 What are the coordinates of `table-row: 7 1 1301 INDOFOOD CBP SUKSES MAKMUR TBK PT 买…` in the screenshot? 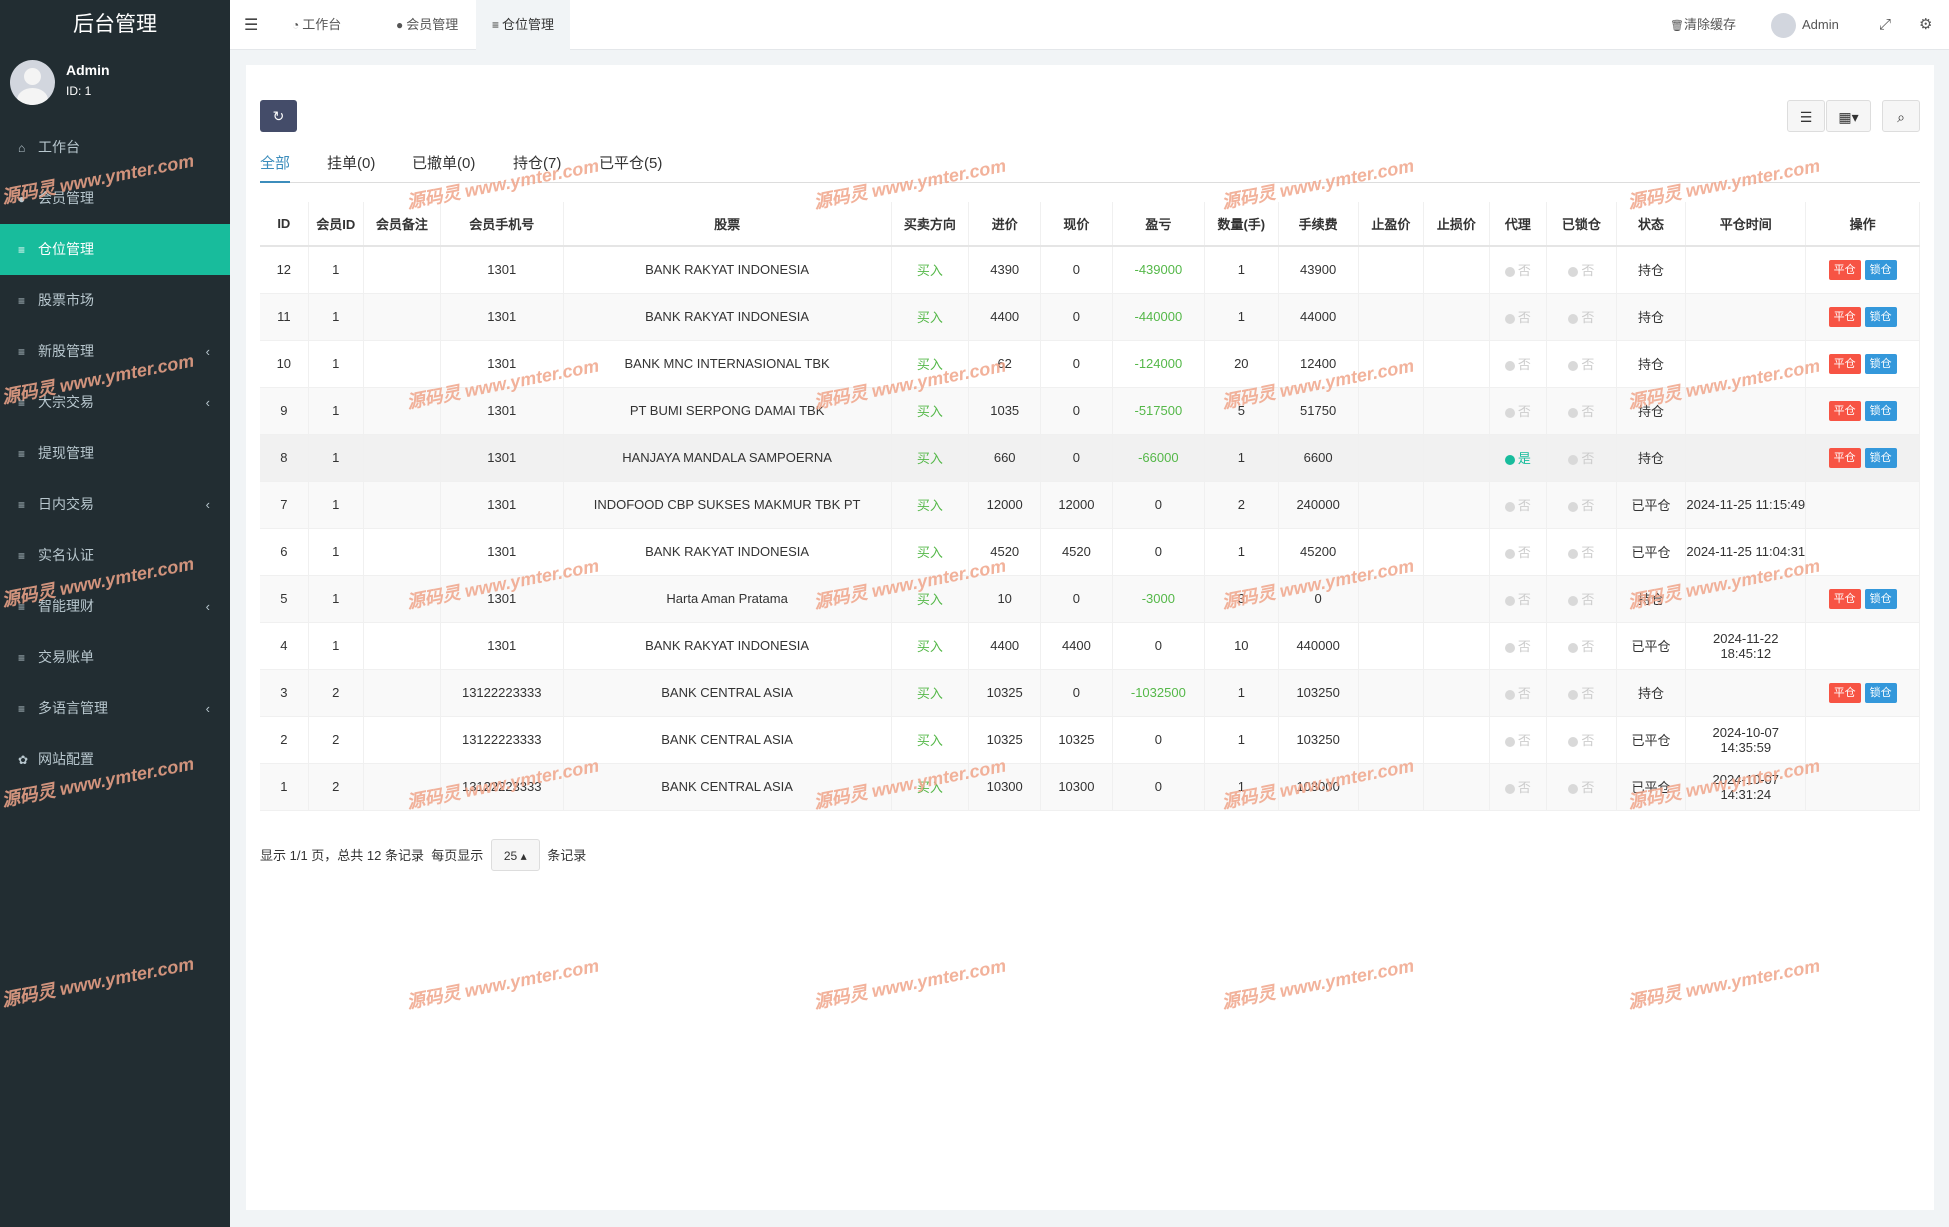 It's located at (1090, 505).